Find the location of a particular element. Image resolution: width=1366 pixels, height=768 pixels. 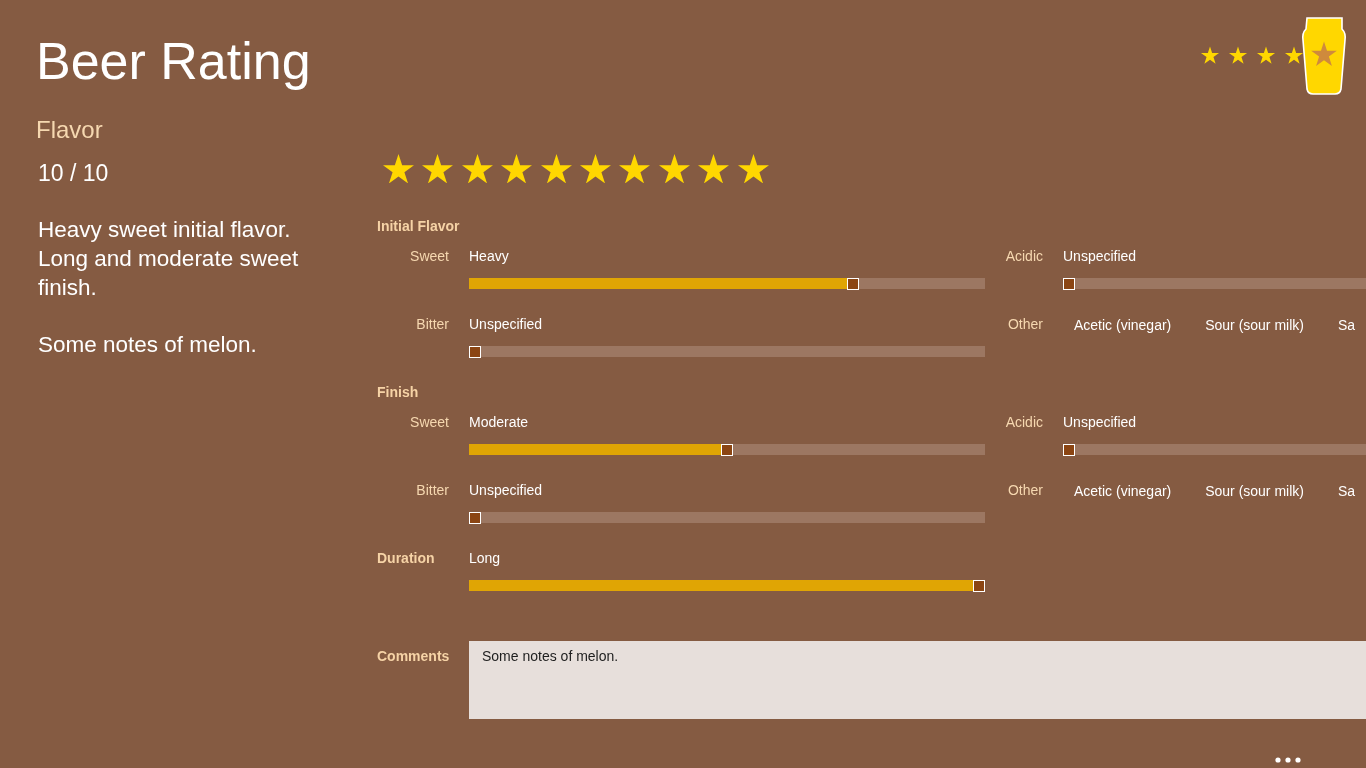

field-value: Long is located at coordinates (485, 559).